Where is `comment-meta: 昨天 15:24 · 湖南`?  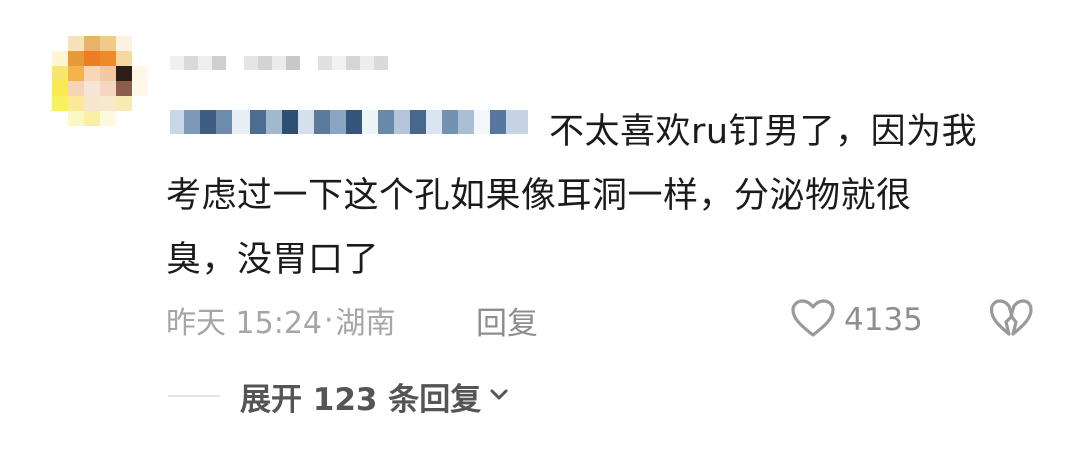 comment-meta: 昨天 15:24 · 湖南 is located at coordinates (281, 320).